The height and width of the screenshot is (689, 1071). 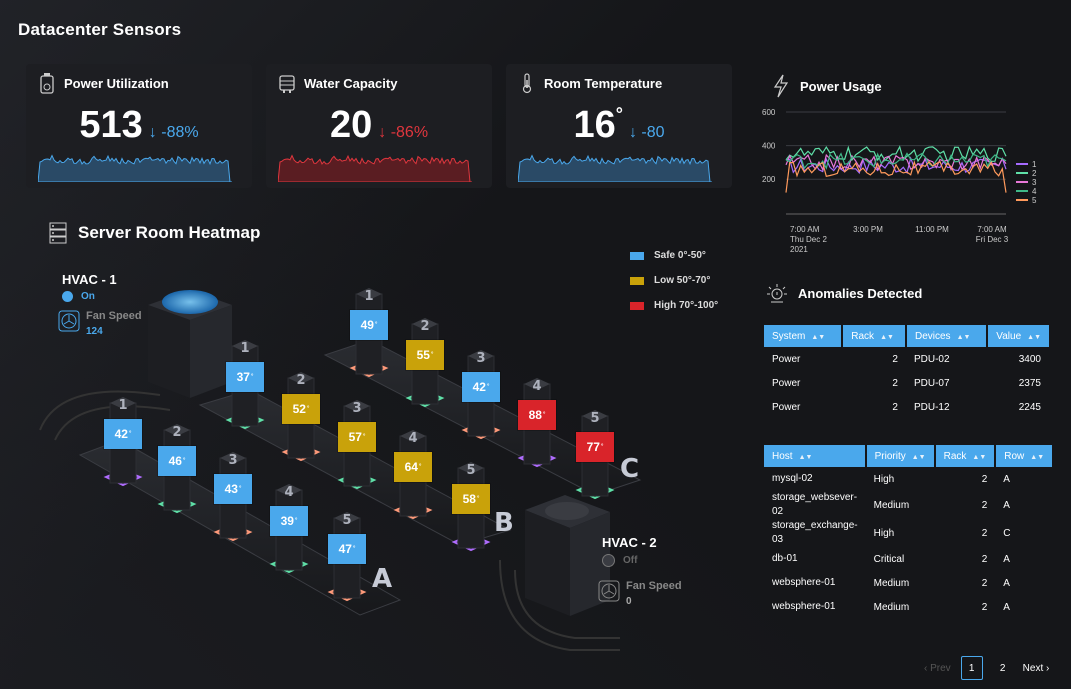 I want to click on lightning-icon, so click(x=781, y=86).